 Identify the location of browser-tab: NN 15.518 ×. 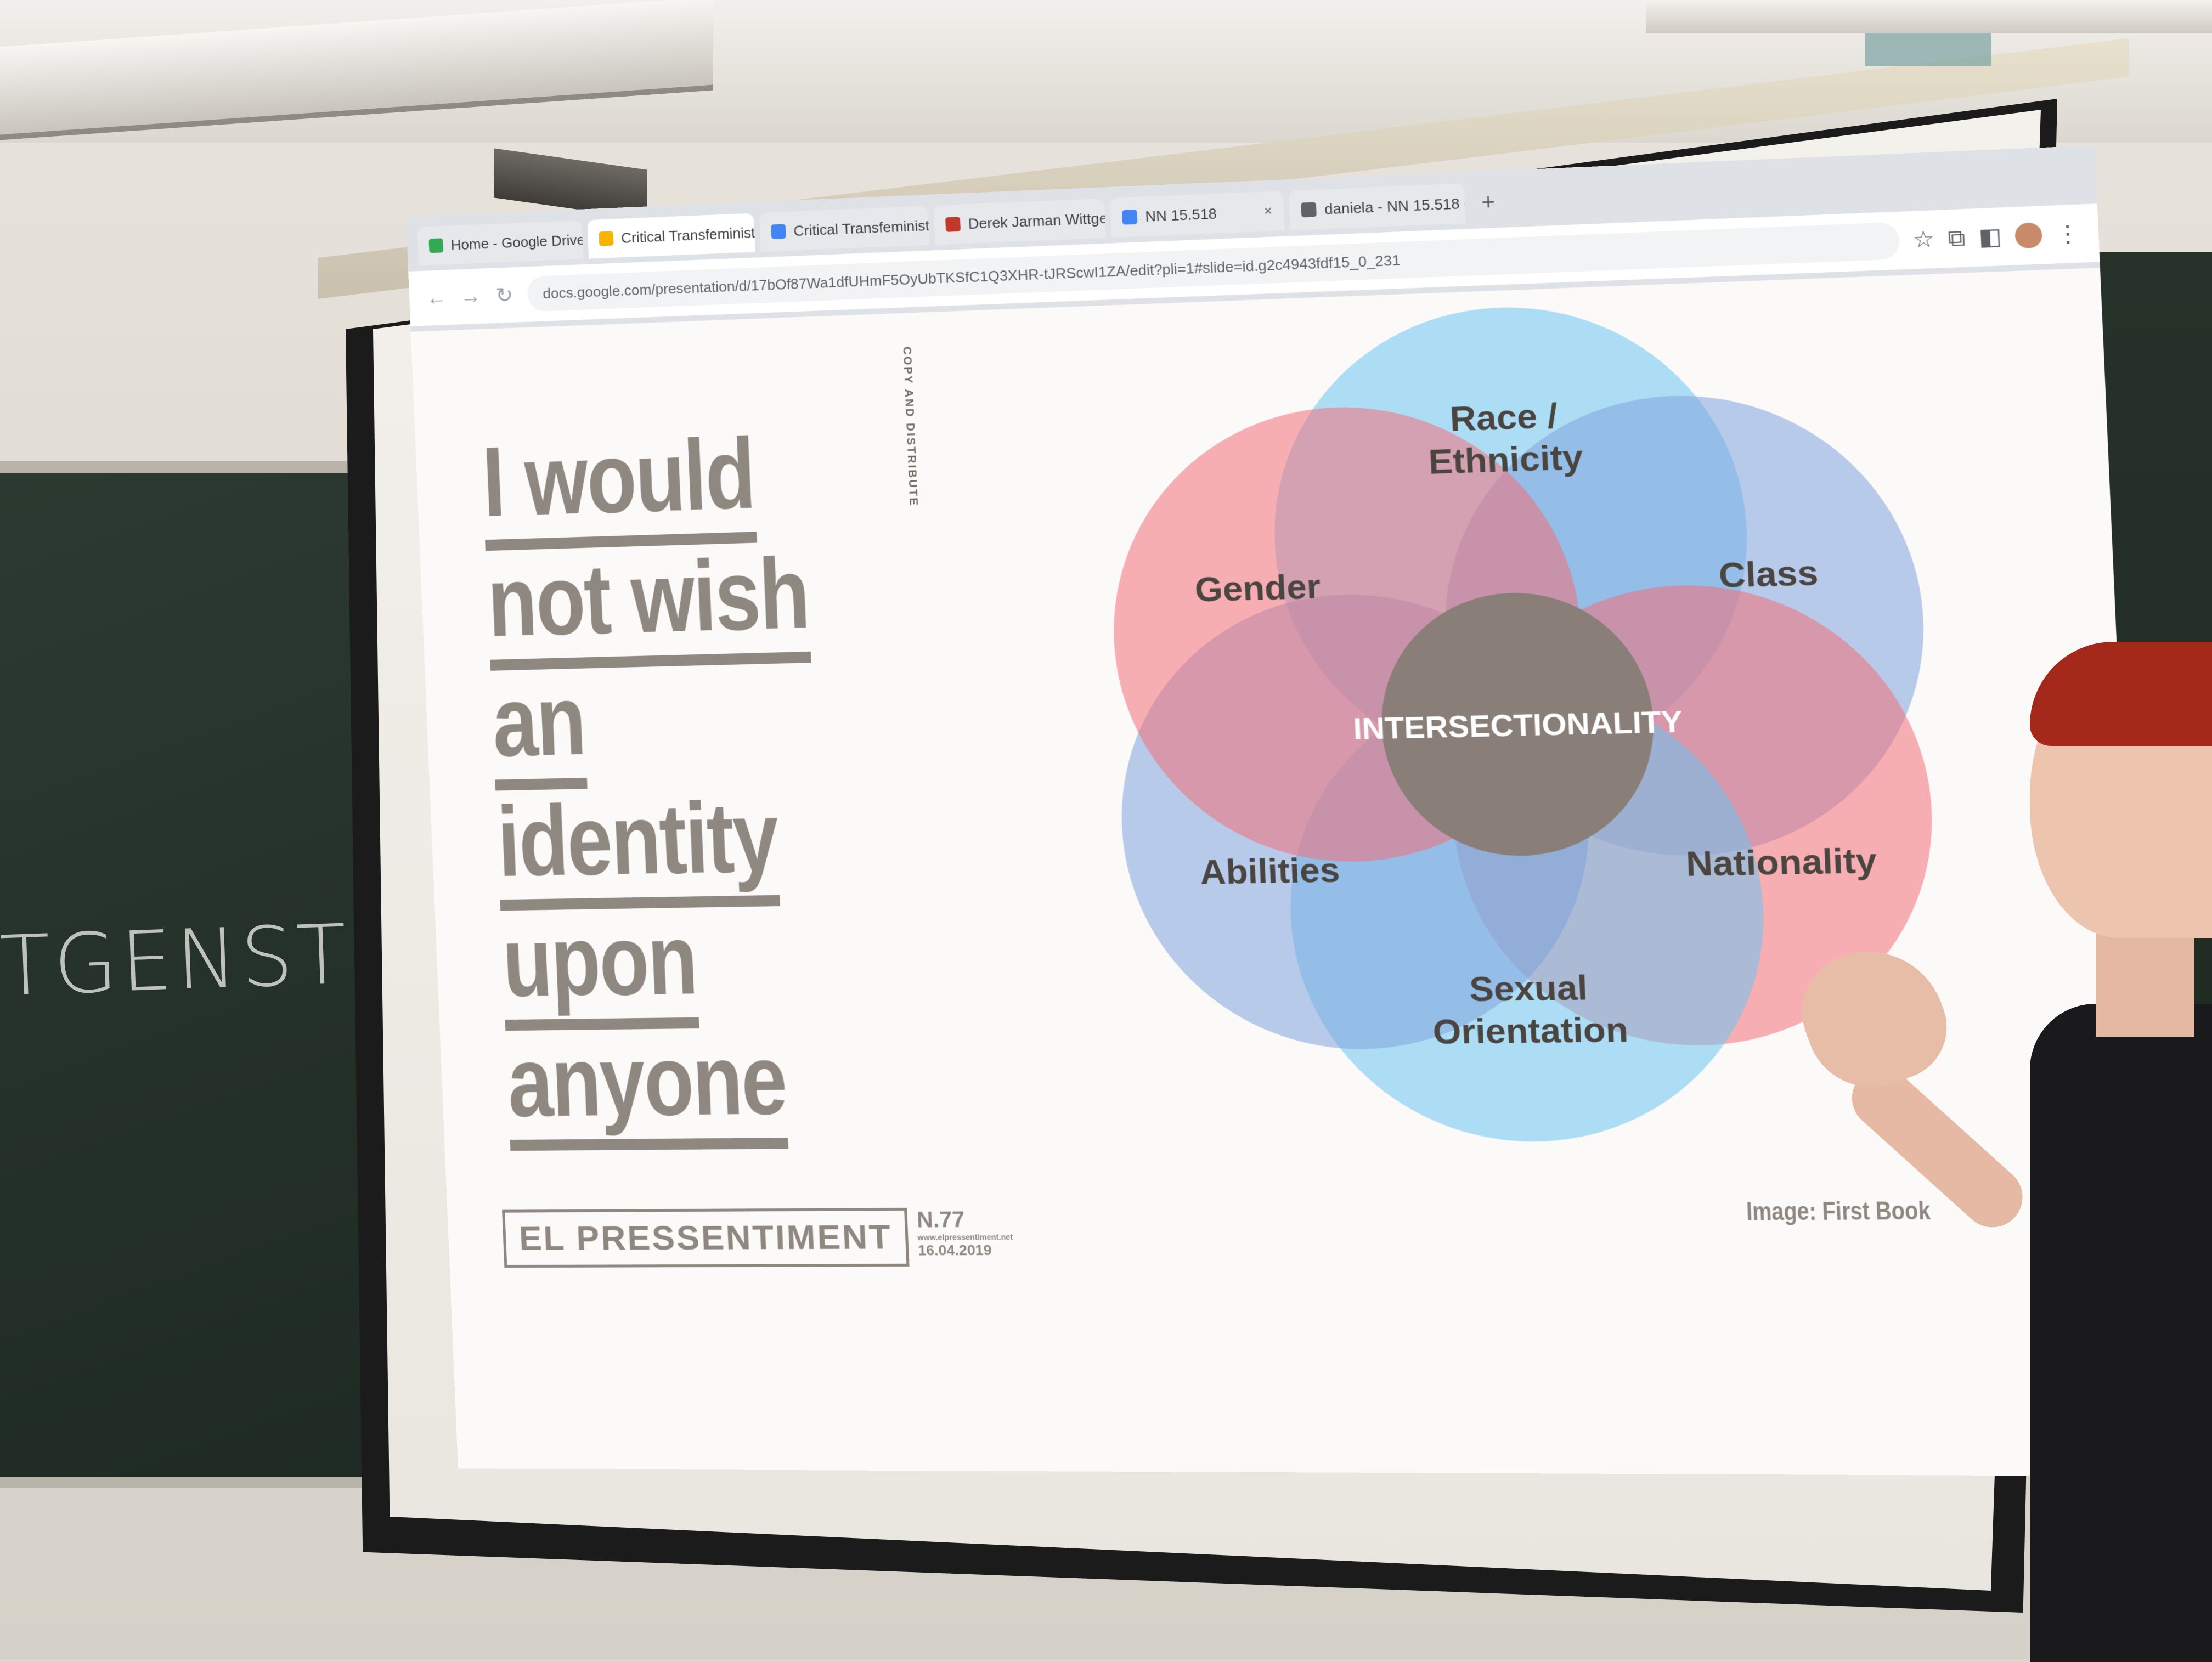
(1197, 214).